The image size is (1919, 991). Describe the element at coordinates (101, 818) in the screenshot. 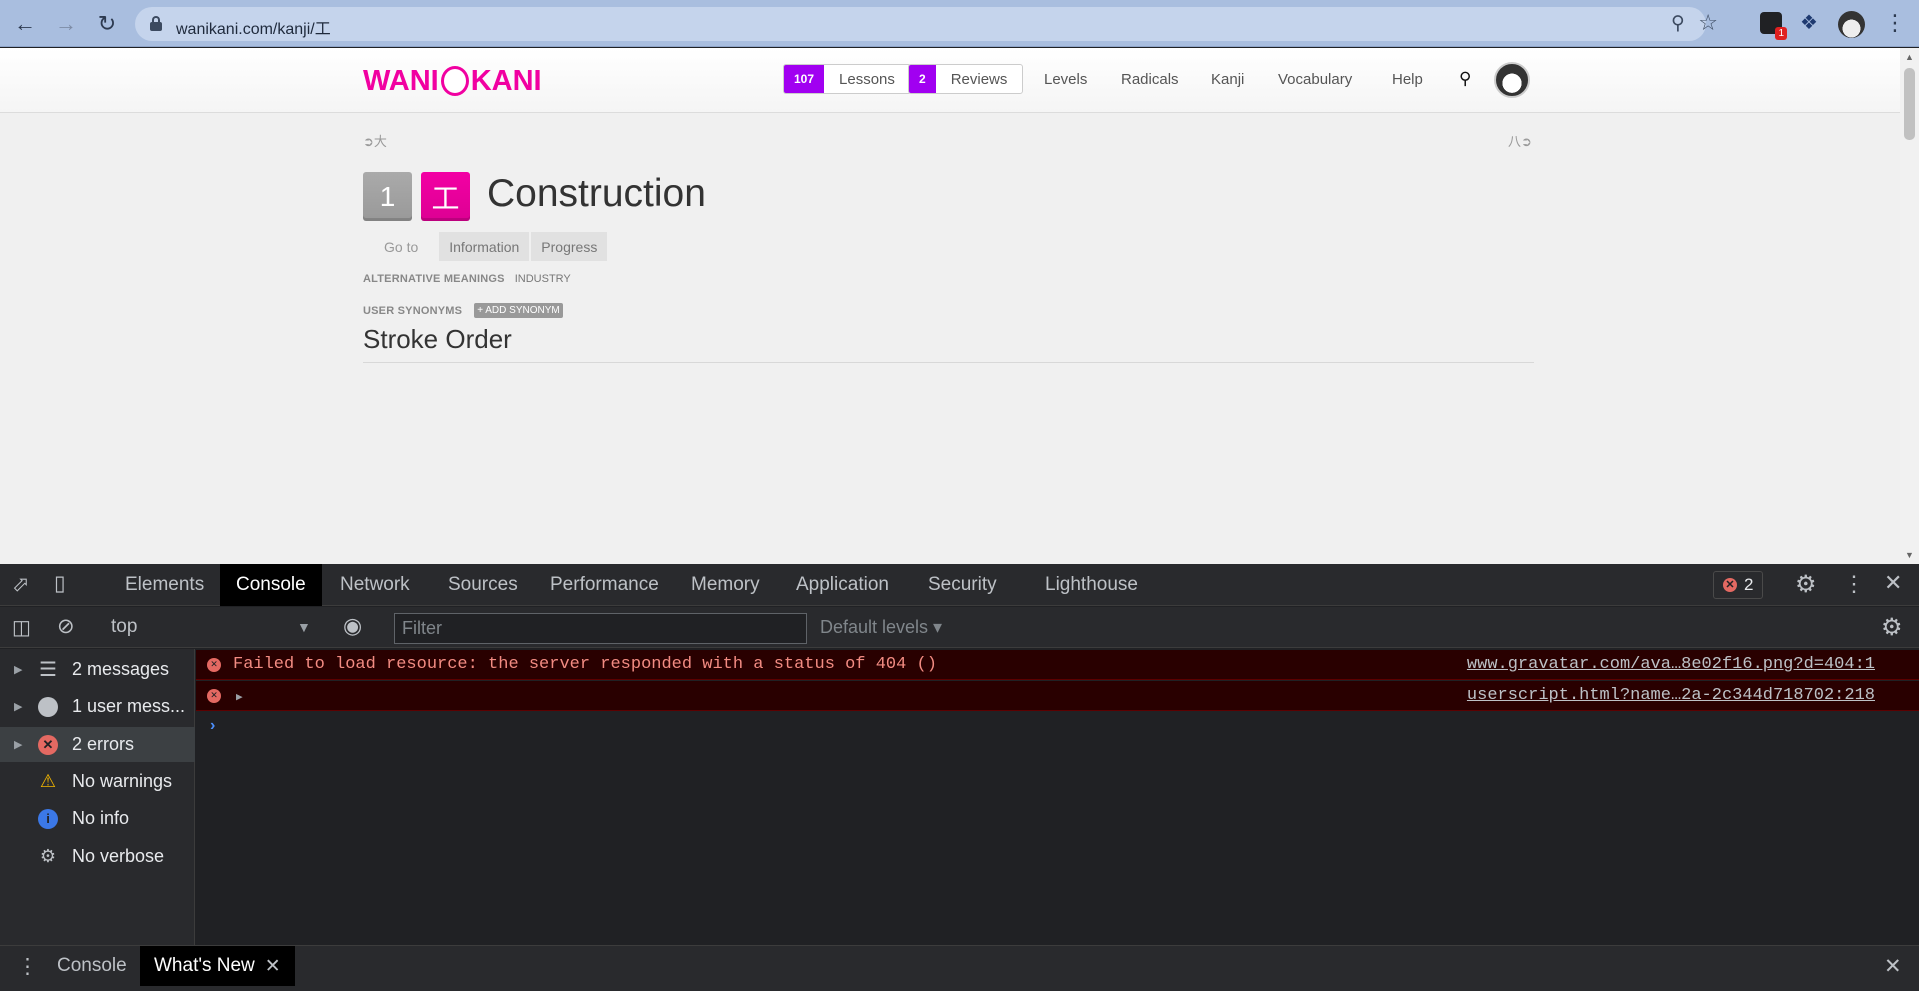

I see `sidebar-item-label: No info` at that location.